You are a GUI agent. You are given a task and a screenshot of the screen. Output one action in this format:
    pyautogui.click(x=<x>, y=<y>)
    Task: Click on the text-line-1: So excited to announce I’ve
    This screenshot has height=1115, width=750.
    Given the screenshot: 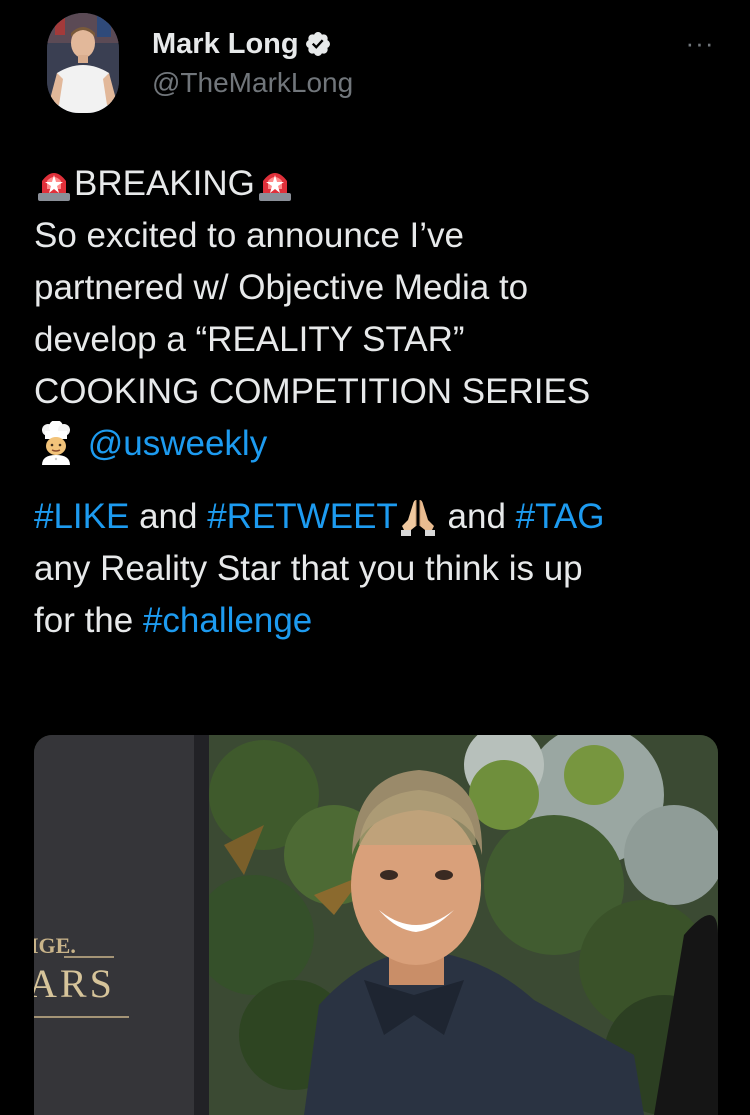 What is the action you would take?
    pyautogui.click(x=249, y=235)
    